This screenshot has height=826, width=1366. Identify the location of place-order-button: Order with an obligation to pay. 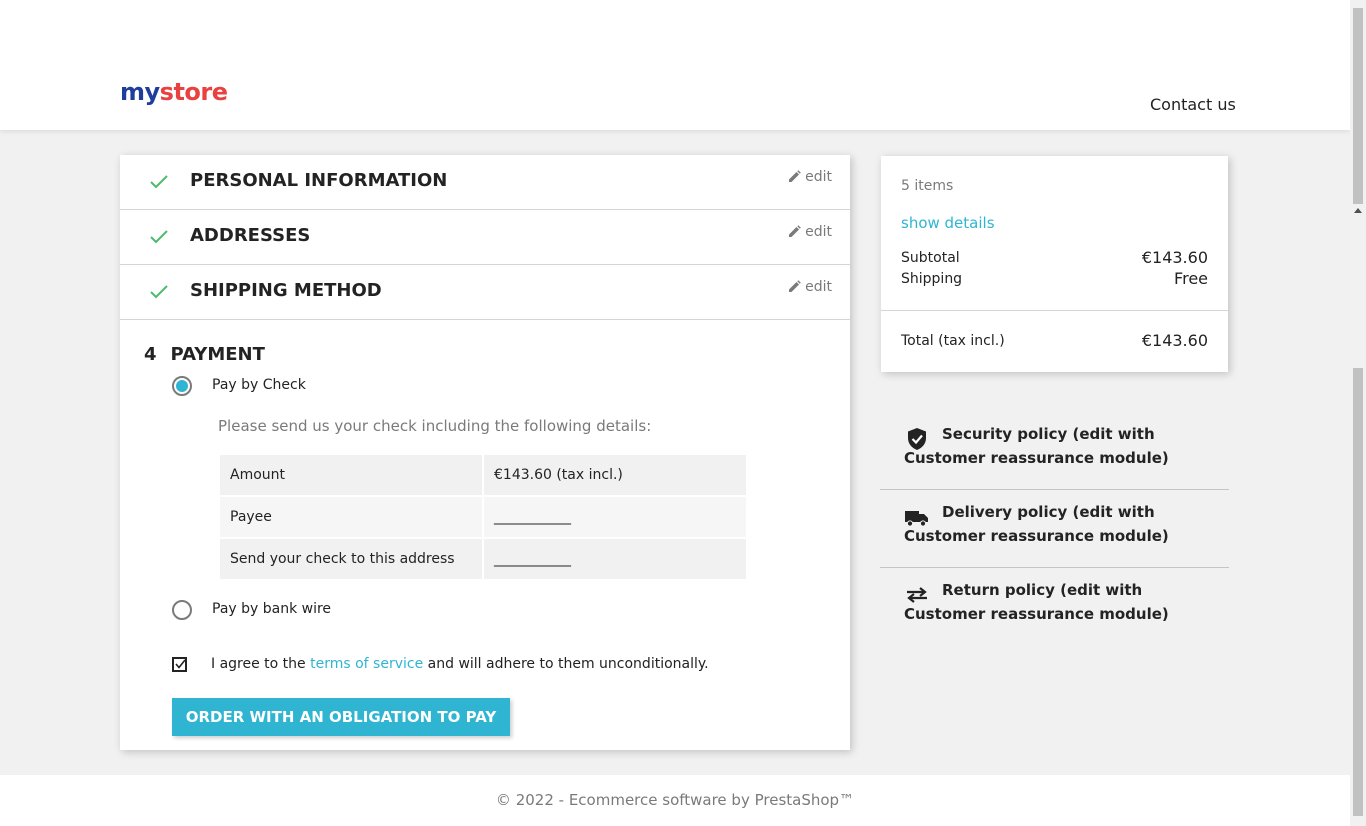
(341, 717).